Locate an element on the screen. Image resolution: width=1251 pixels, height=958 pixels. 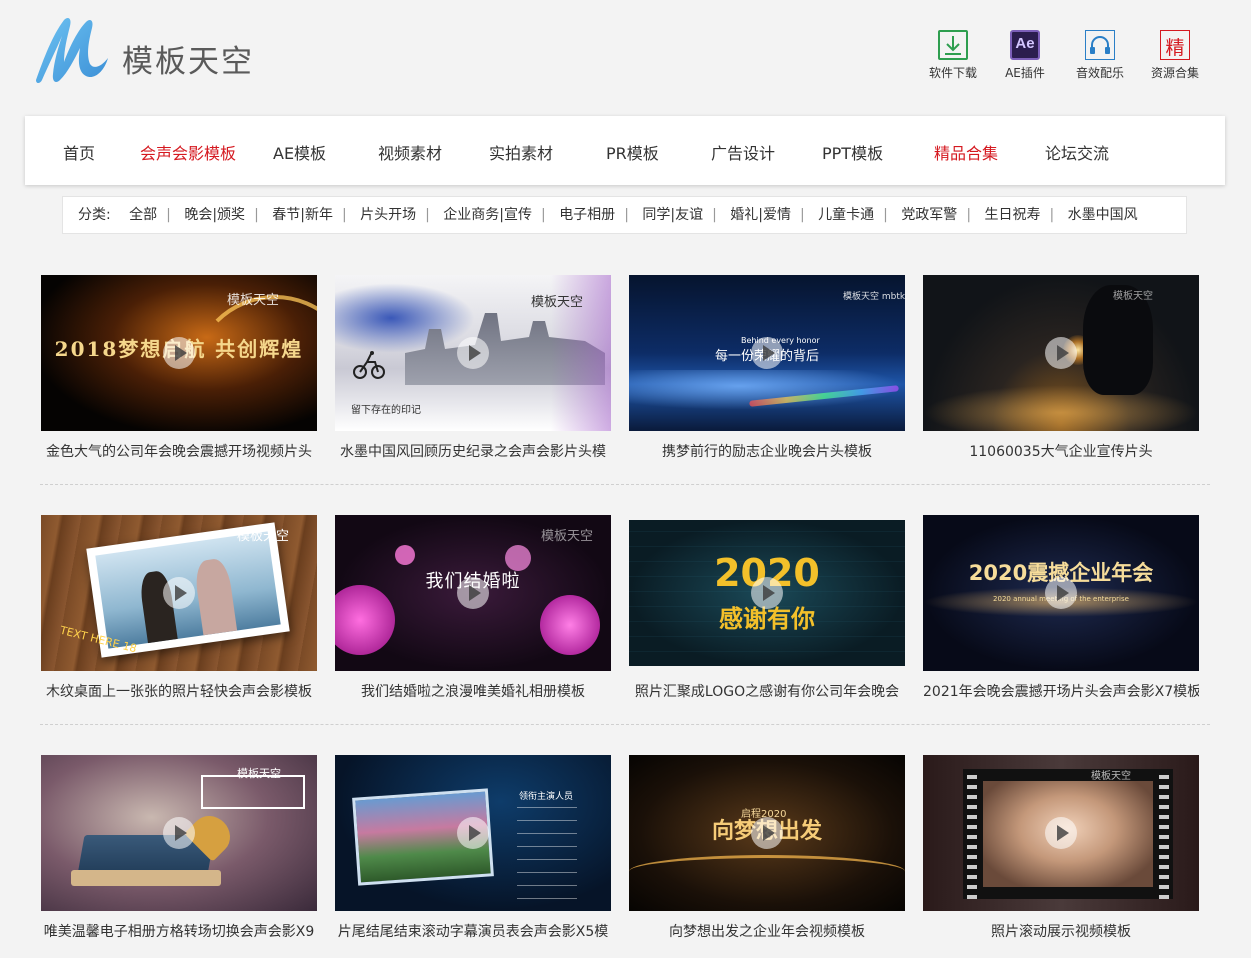
category-ink-chinese: 水墨中国风 is located at coordinates (1103, 215).